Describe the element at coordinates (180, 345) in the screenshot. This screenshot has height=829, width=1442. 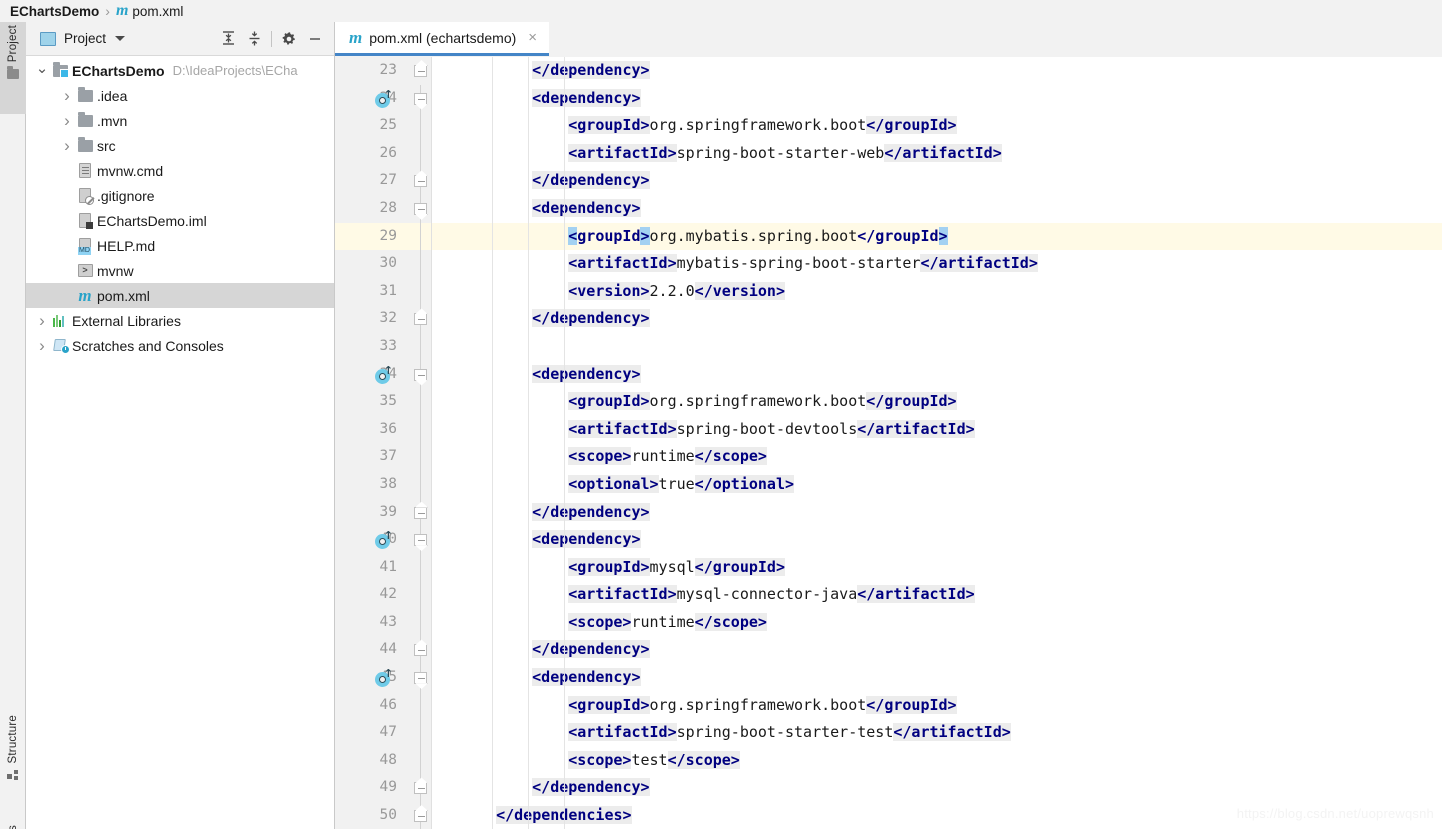
I see `tree-item-scratches-and-consoles: › Scratches and Consoles` at that location.